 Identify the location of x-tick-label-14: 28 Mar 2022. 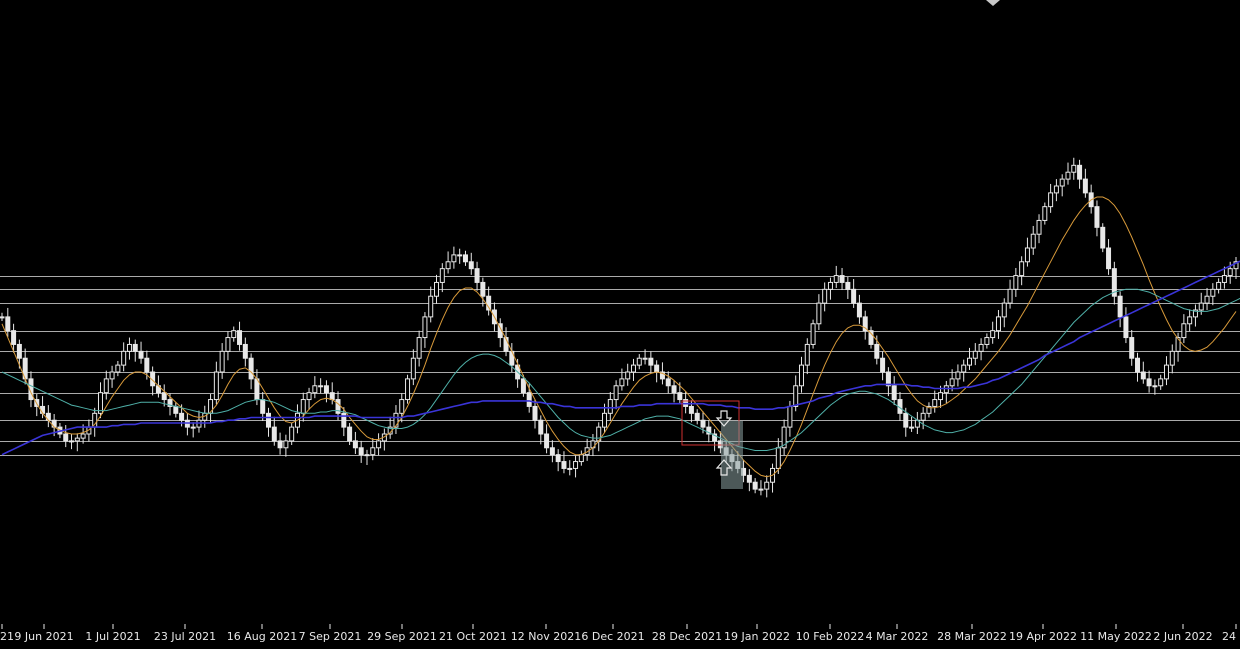
(972, 636).